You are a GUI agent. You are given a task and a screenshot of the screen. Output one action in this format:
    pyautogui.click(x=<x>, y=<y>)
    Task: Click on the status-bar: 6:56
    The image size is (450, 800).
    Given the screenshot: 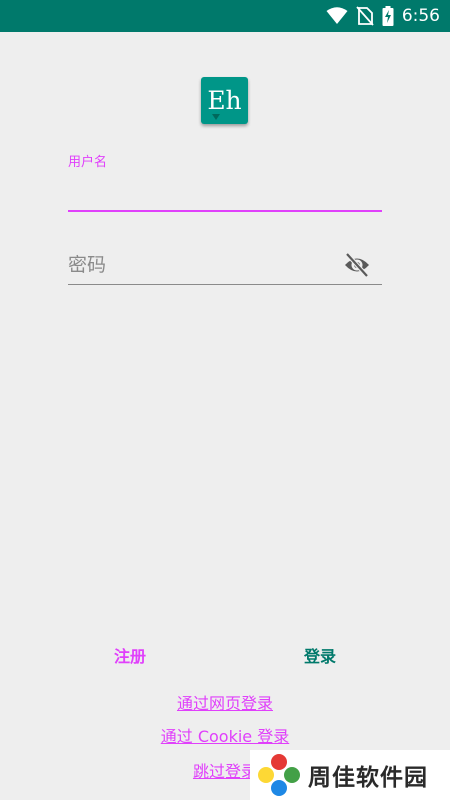 What is the action you would take?
    pyautogui.click(x=225, y=16)
    